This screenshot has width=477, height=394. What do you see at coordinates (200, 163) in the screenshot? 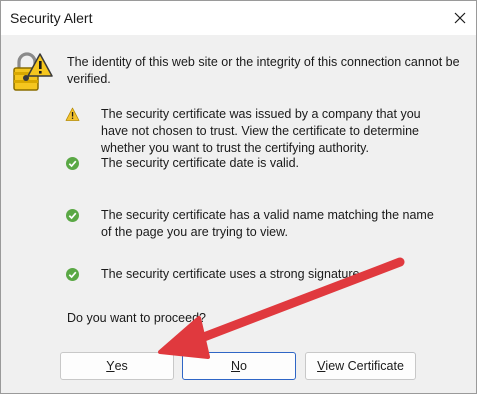
I see `item-line: The security certificate date is valid.` at bounding box center [200, 163].